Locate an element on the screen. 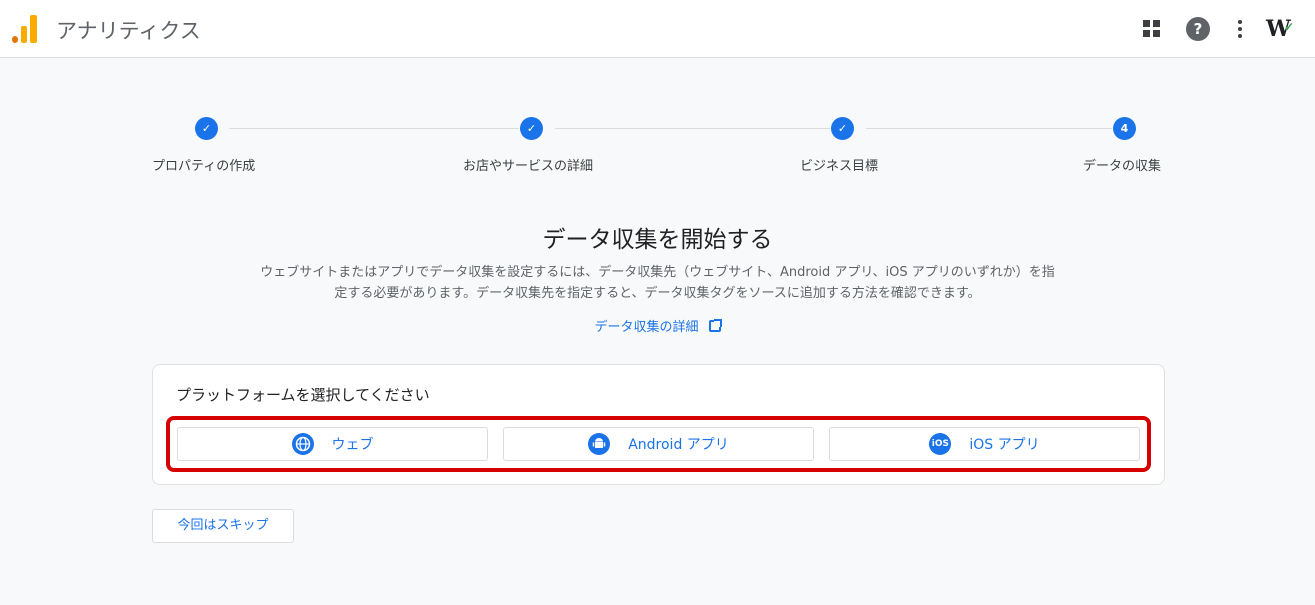  step-label-data-collection: データの収集 is located at coordinates (1122, 166).